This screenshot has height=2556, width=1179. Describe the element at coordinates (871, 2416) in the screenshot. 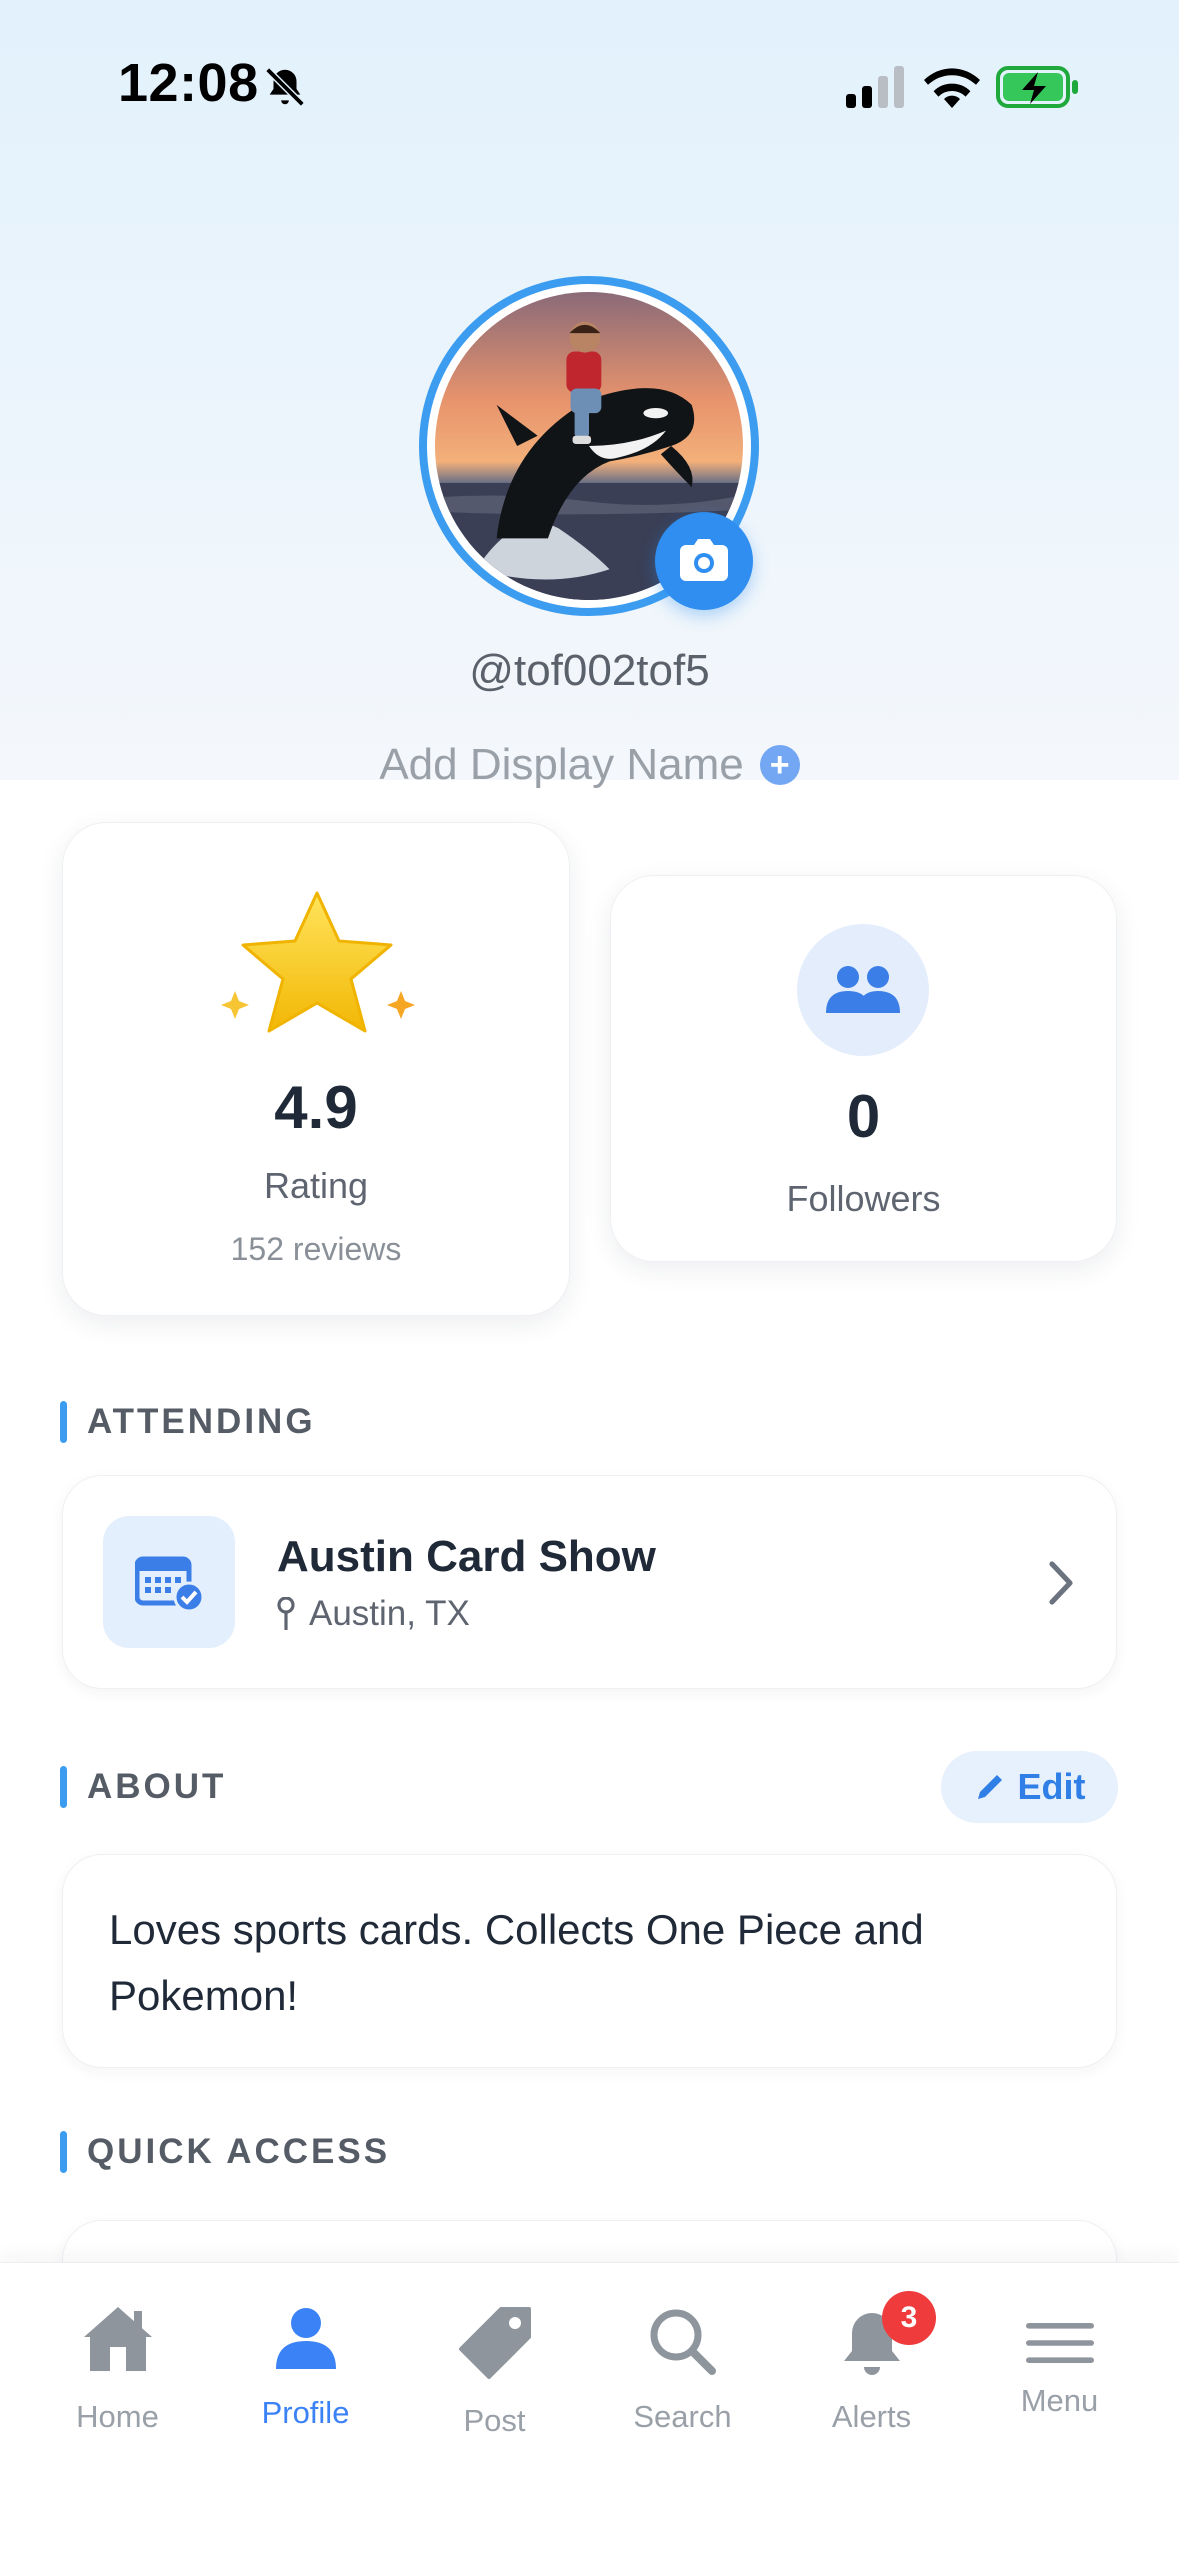

I see `tab-alerts-label: Alerts` at that location.